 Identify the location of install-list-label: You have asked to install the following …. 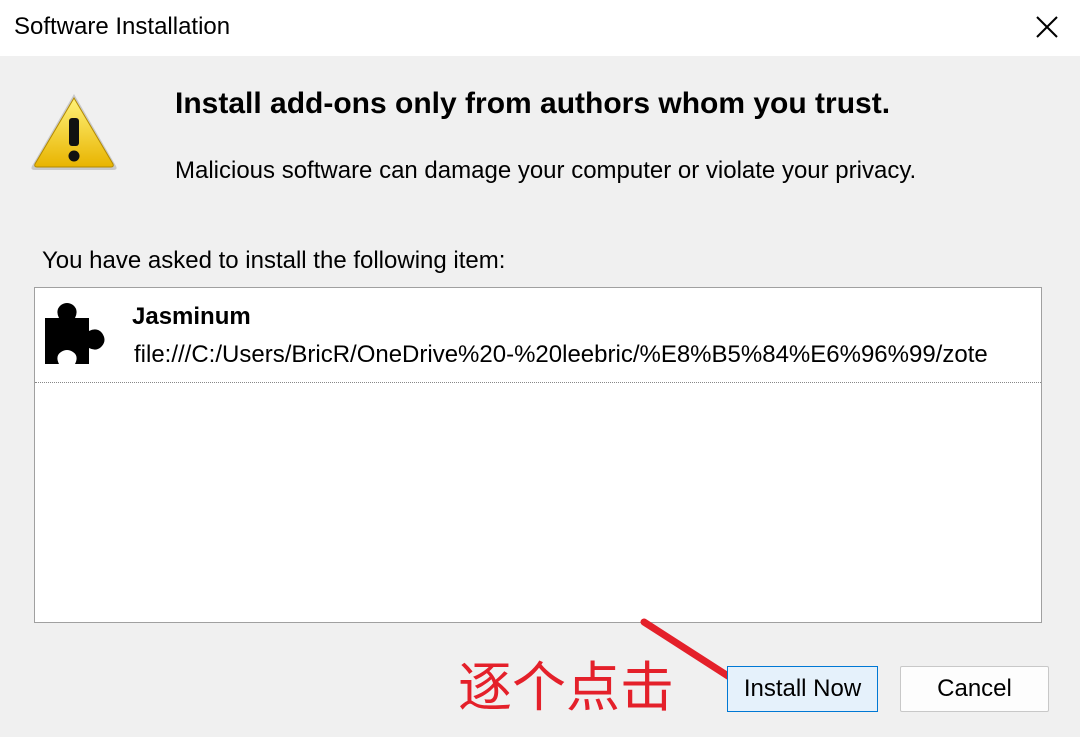
(274, 260).